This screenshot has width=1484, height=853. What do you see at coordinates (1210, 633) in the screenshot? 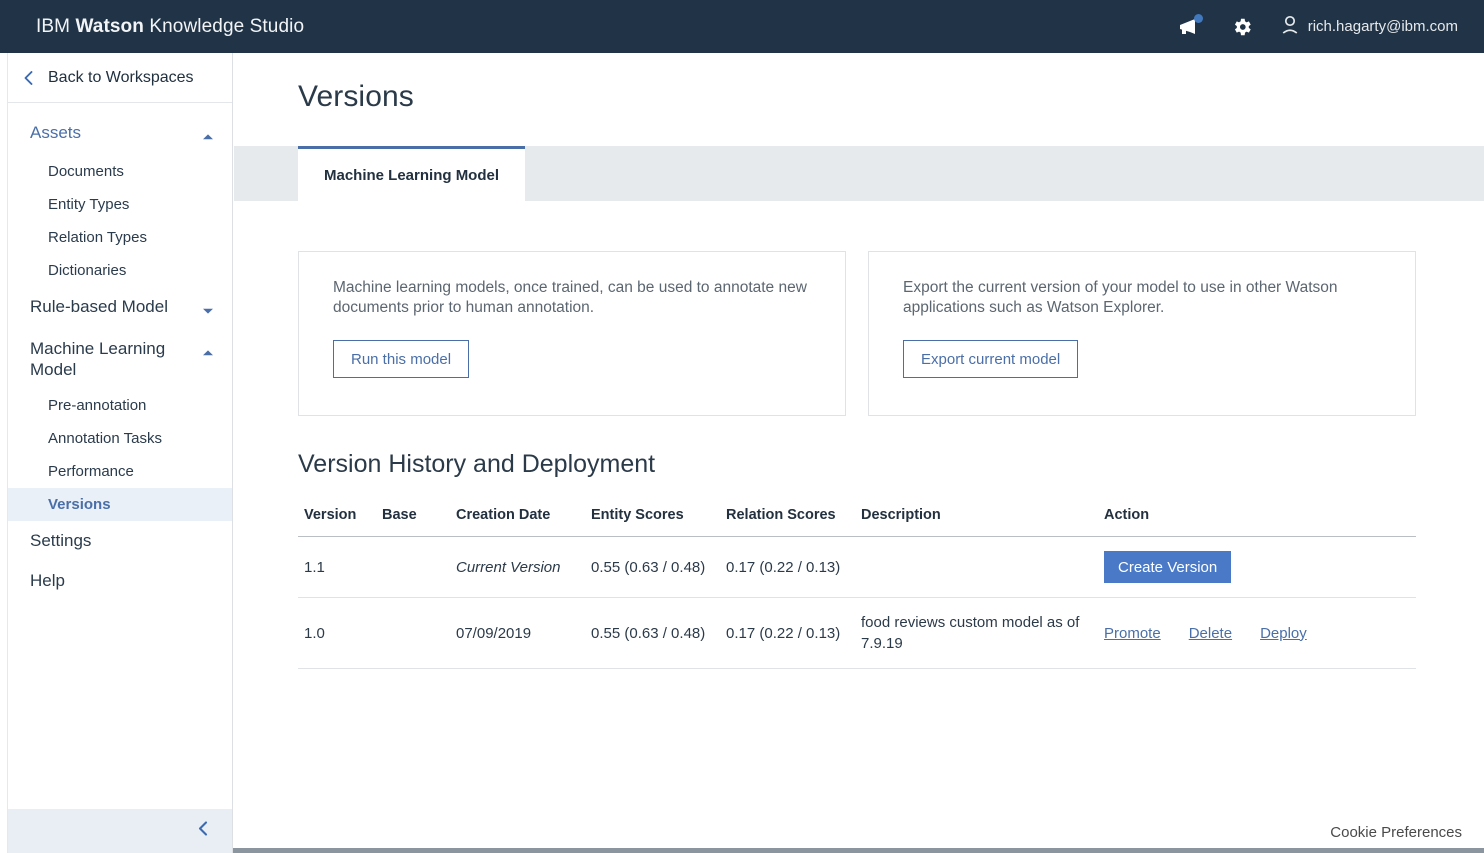
I see `delete-link: Delete` at bounding box center [1210, 633].